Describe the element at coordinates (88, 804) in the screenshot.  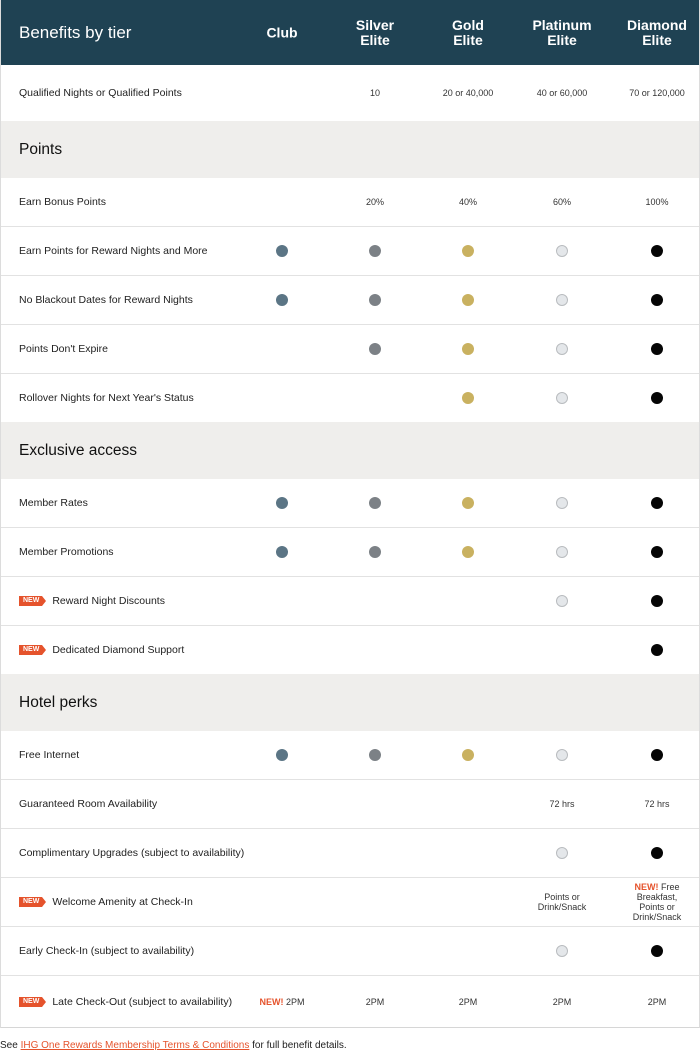
I see `row-label-text: Guaranteed Room Availability` at that location.